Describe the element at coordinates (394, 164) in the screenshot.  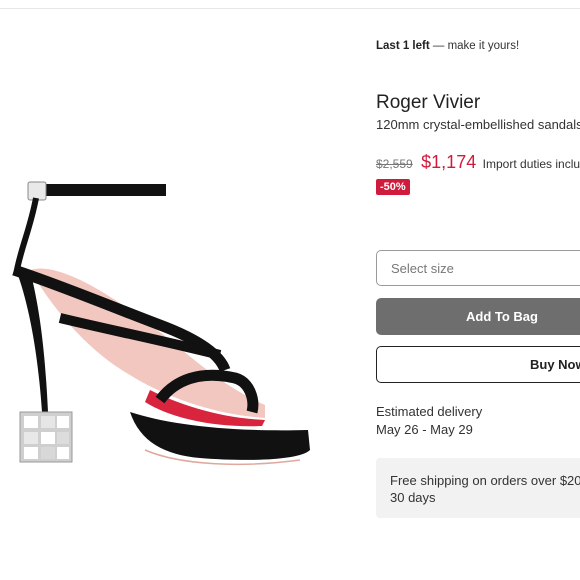
I see `original-price: $2,559` at that location.